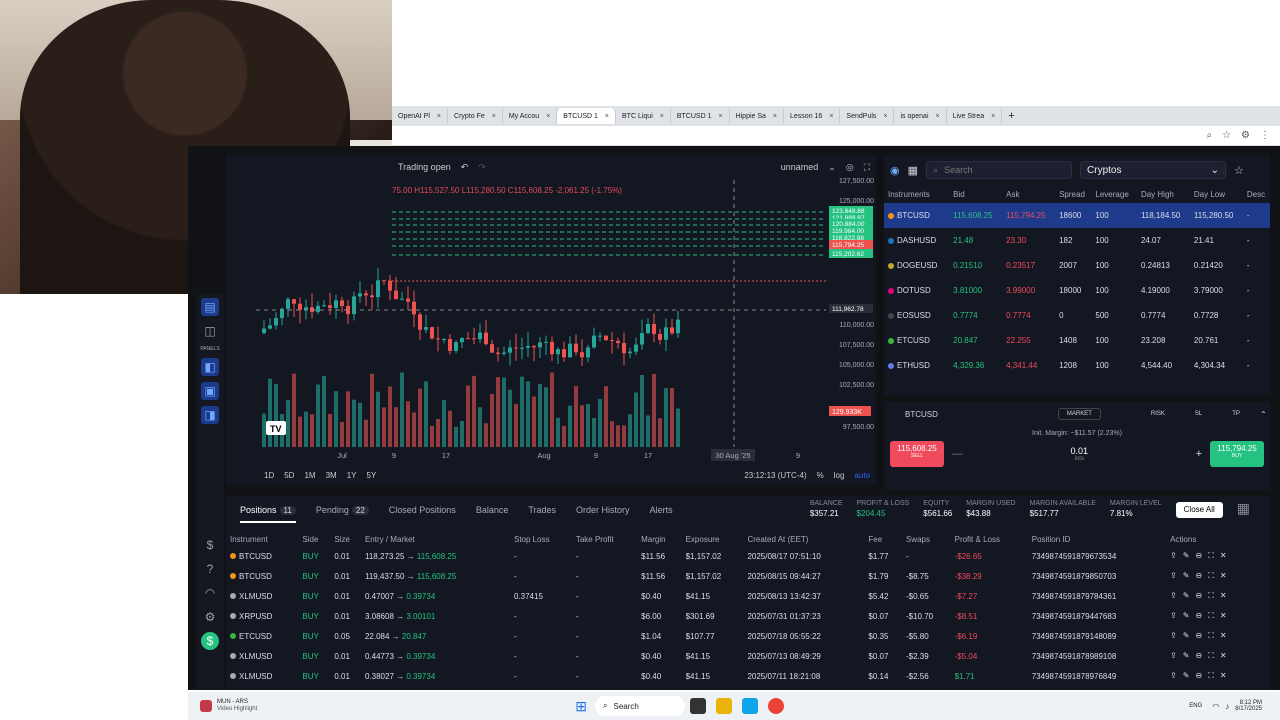 Image resolution: width=1280 pixels, height=720 pixels. I want to click on log-toggle: log, so click(839, 475).